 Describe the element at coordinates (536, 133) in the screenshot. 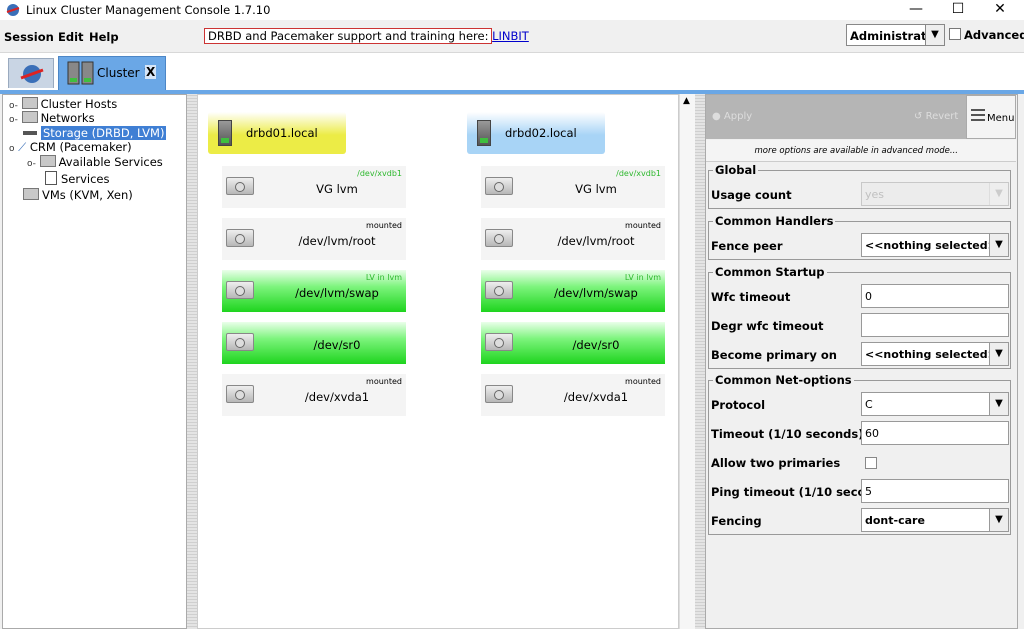

I see `host-node: drbd02.local` at that location.